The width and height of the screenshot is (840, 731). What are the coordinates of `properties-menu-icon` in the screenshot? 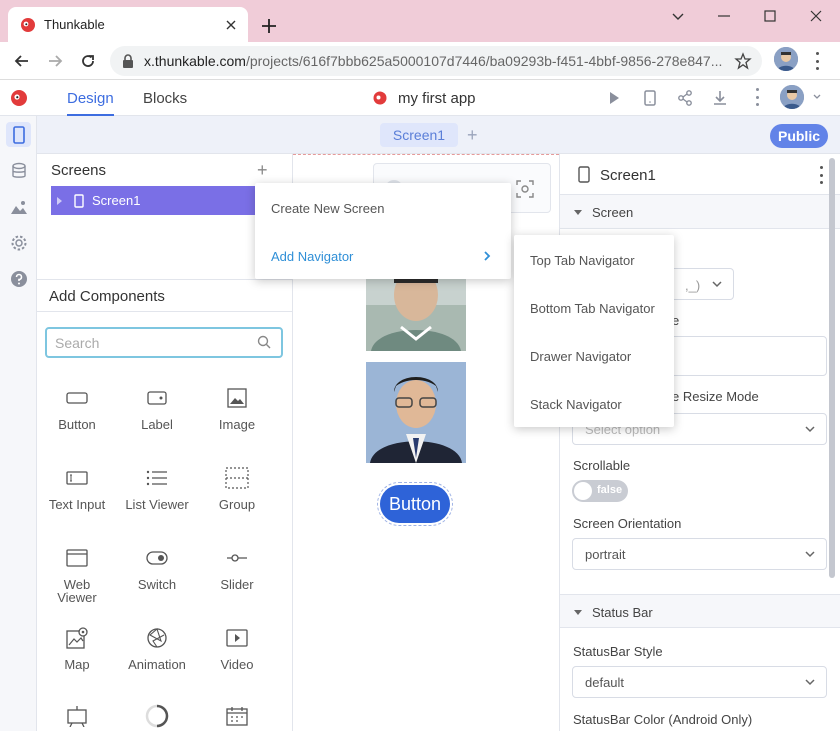 It's located at (821, 175).